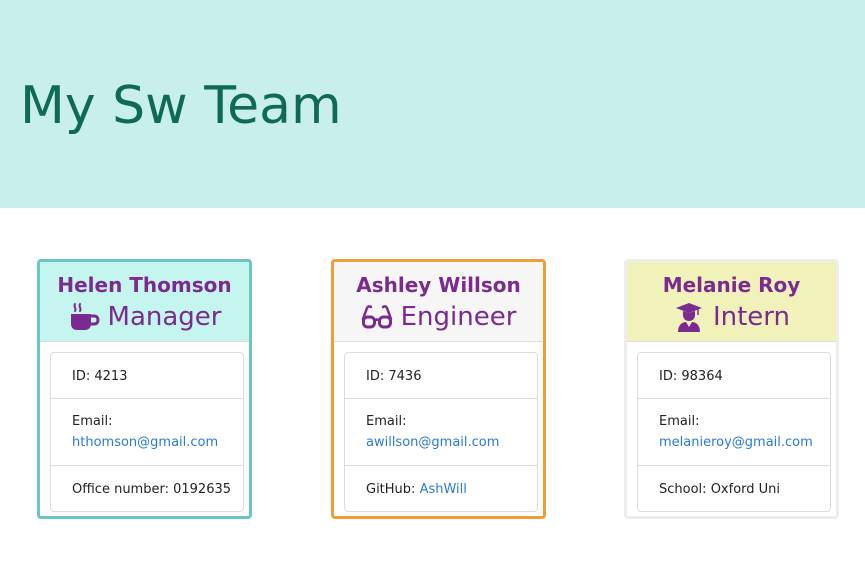  What do you see at coordinates (731, 285) in the screenshot?
I see `employee-name: Melanie Roy` at bounding box center [731, 285].